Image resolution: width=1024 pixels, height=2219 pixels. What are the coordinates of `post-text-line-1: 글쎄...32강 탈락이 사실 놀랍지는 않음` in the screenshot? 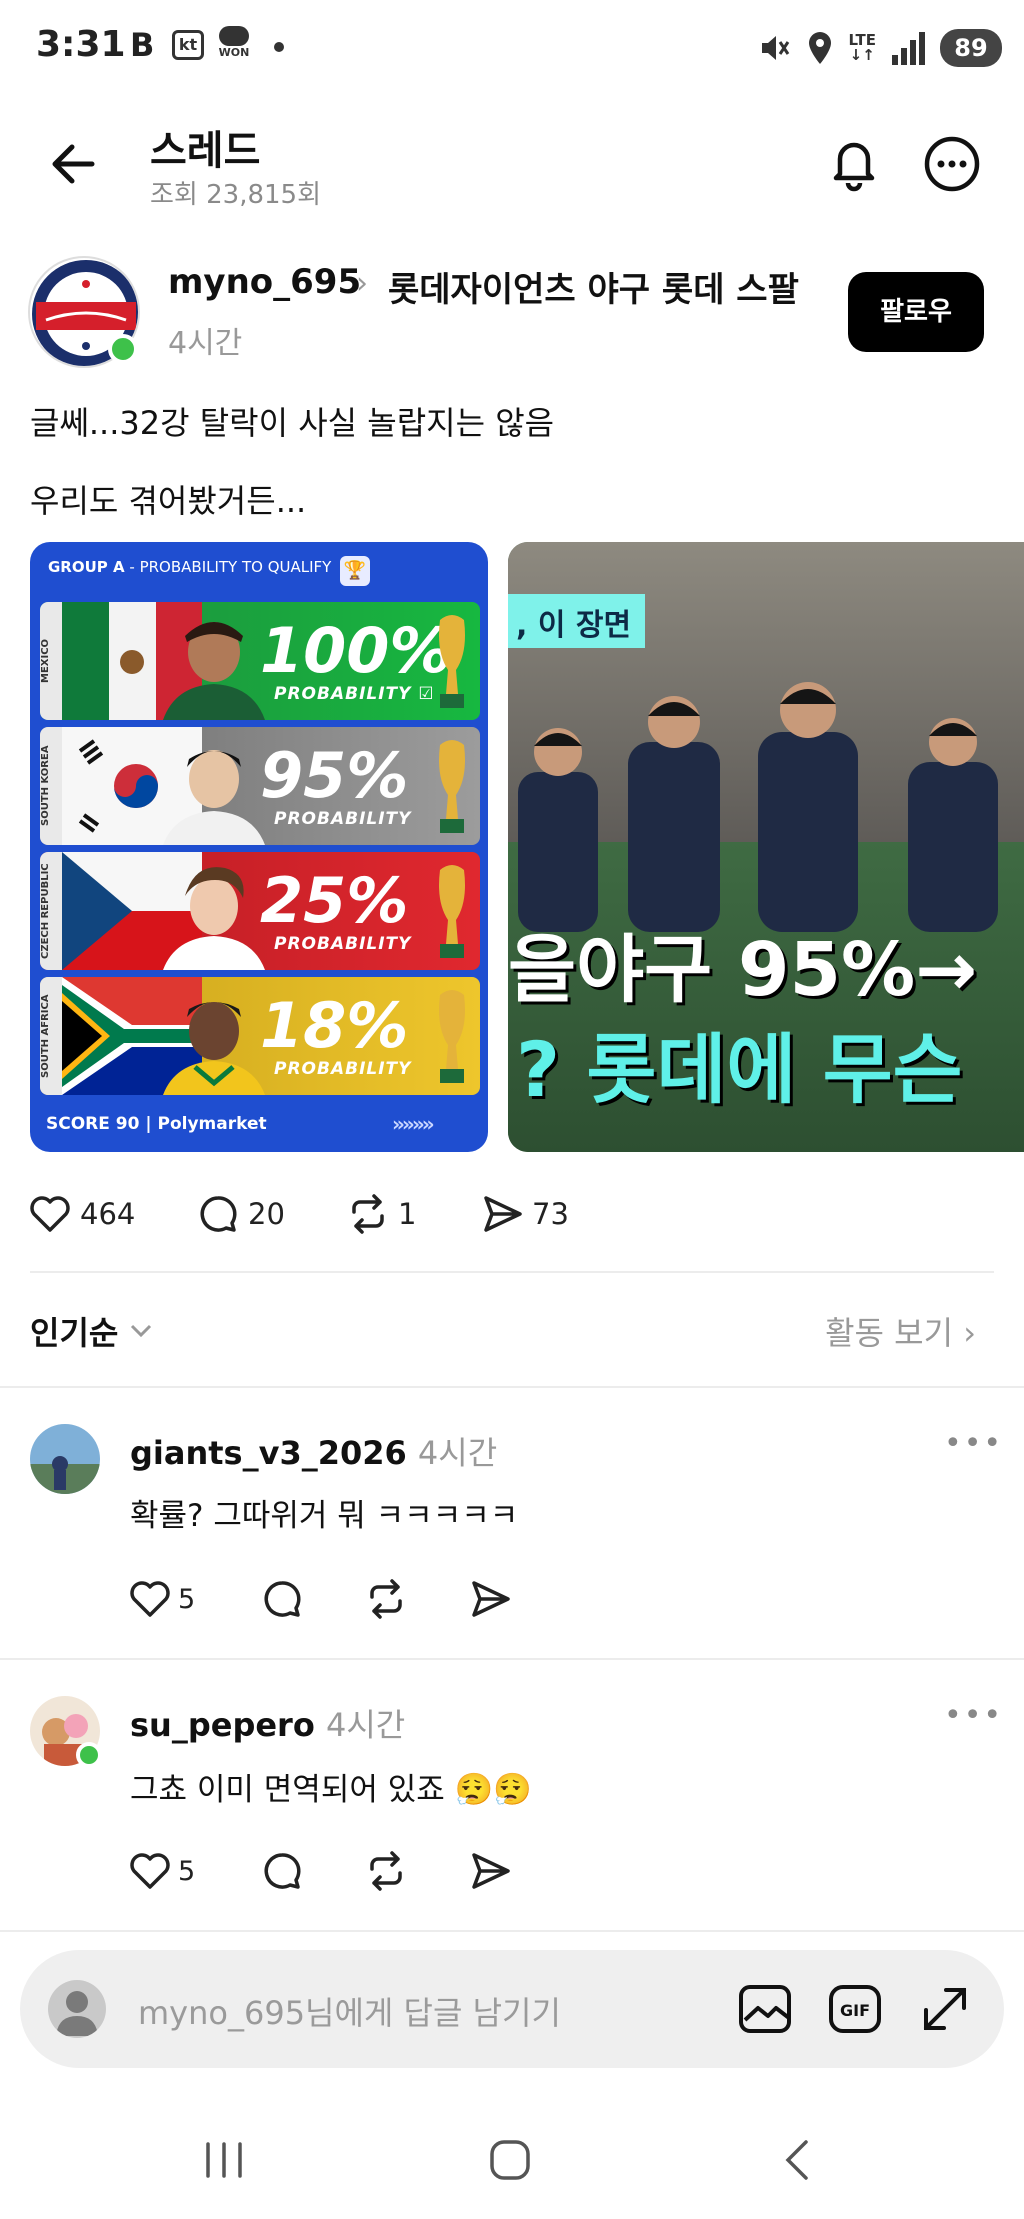 It's located at (292, 423).